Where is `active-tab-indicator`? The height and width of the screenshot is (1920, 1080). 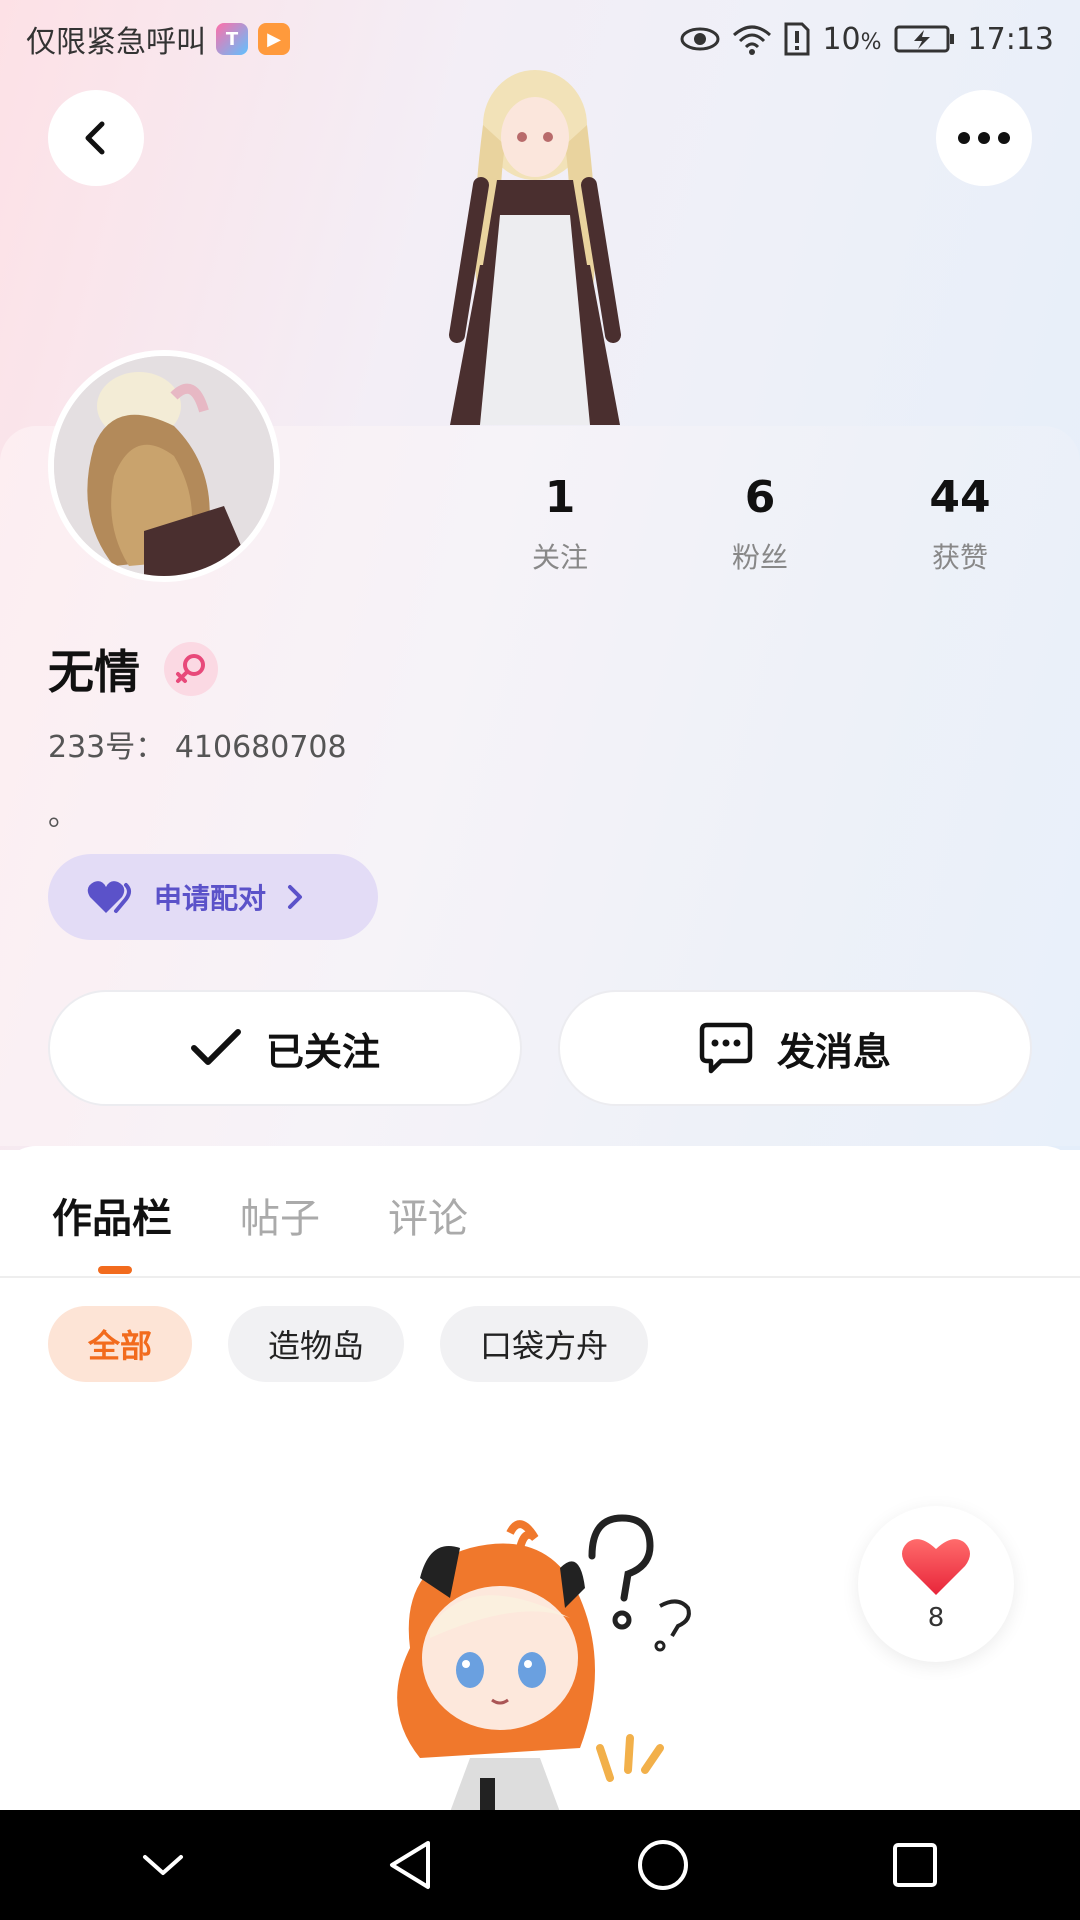
active-tab-indicator is located at coordinates (115, 1270).